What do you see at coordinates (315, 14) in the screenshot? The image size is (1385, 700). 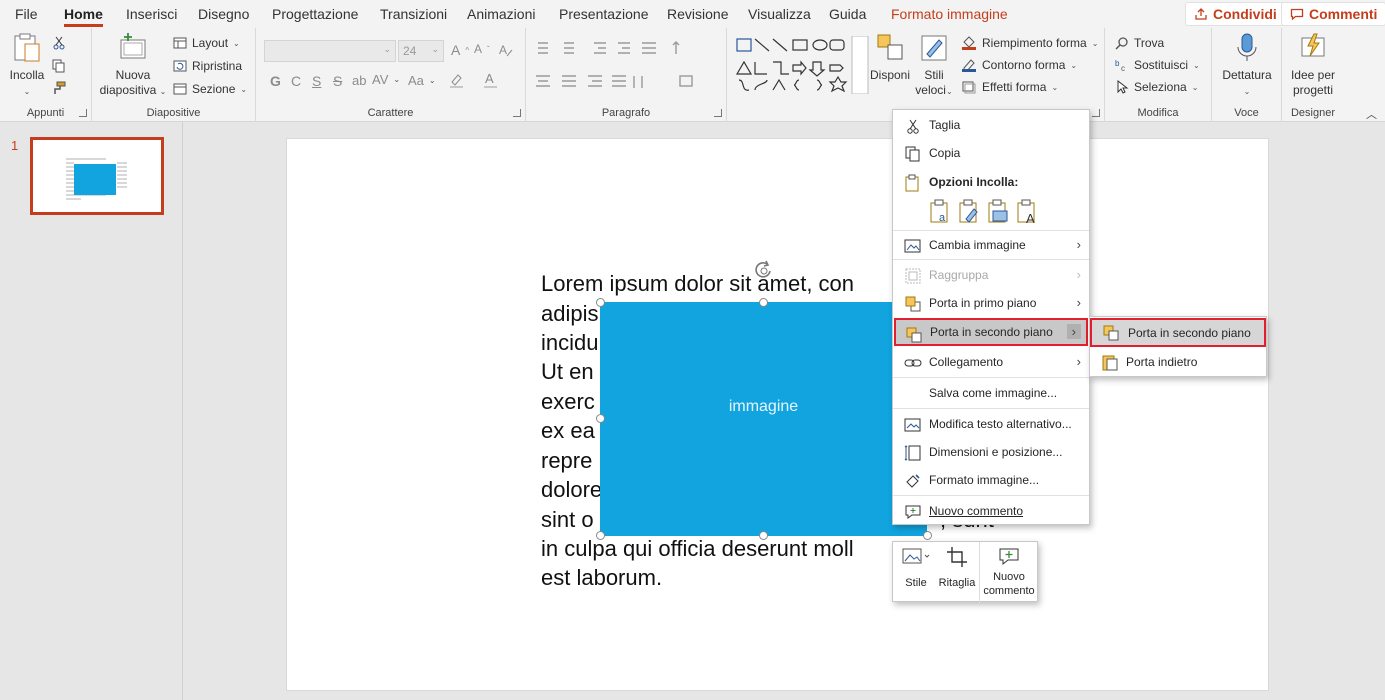 I see `tab-progettazione: Progettazione` at bounding box center [315, 14].